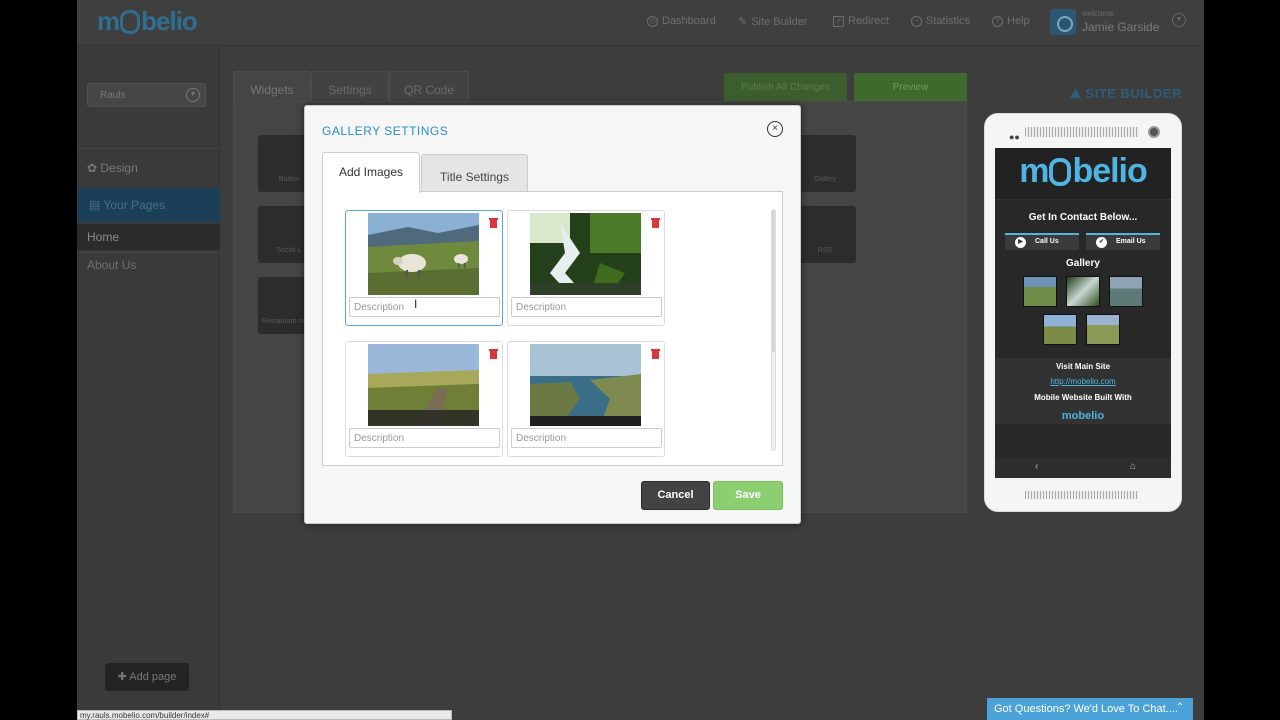 The height and width of the screenshot is (720, 1280). I want to click on tab-qr-code: QR Code, so click(429, 87).